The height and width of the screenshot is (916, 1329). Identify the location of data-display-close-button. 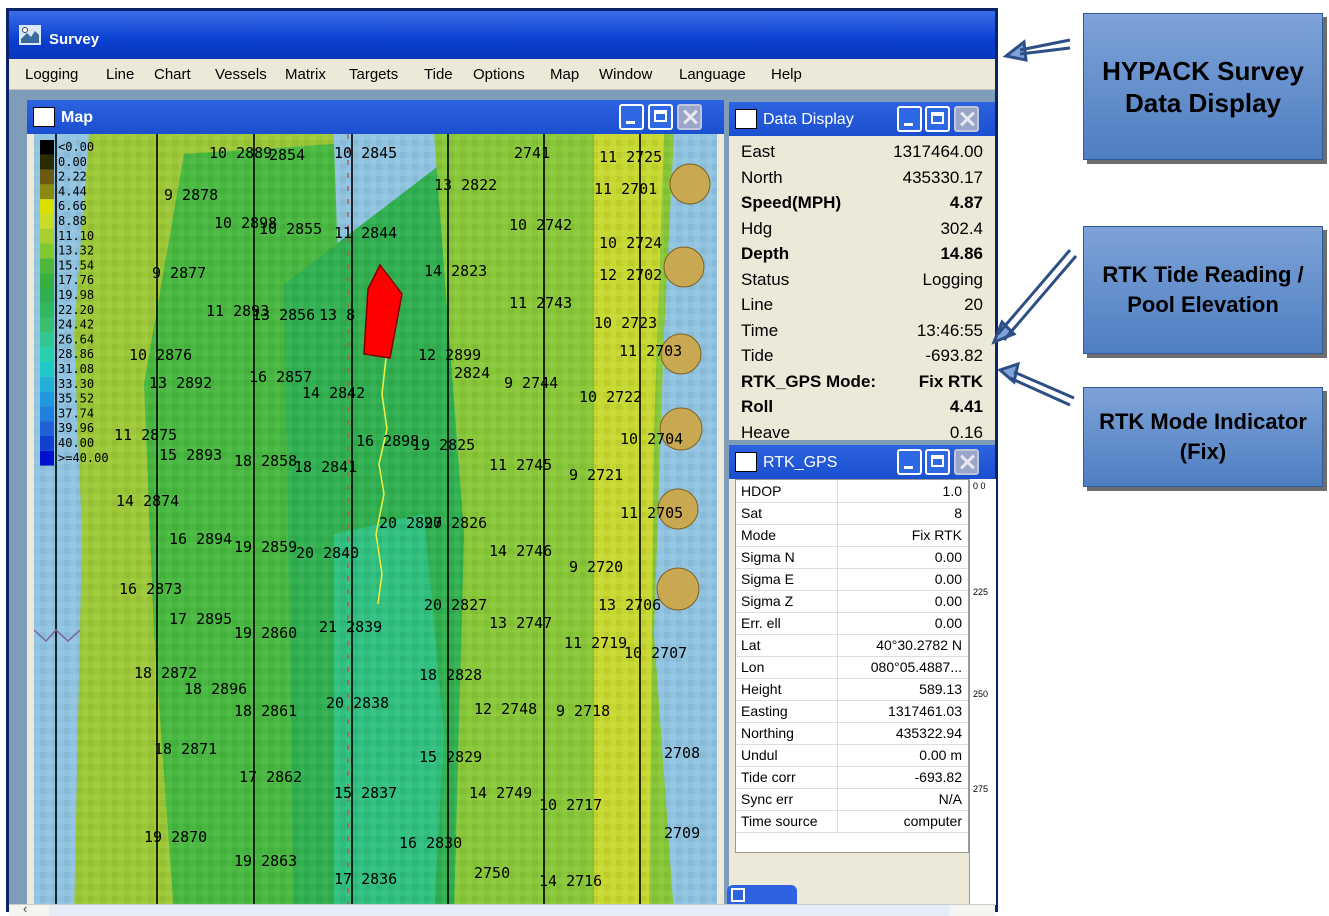
(966, 119).